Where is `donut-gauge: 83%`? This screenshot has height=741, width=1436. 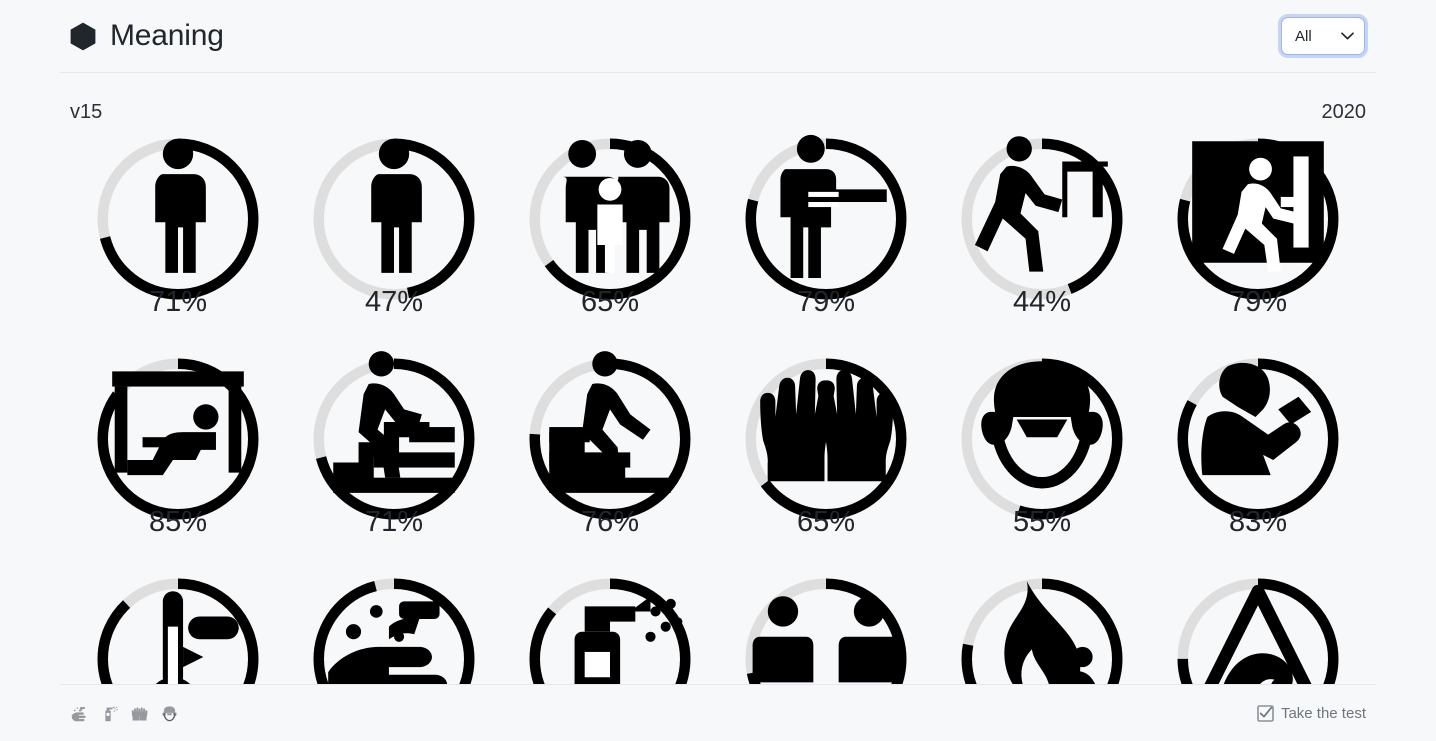
donut-gauge: 83% is located at coordinates (1258, 447).